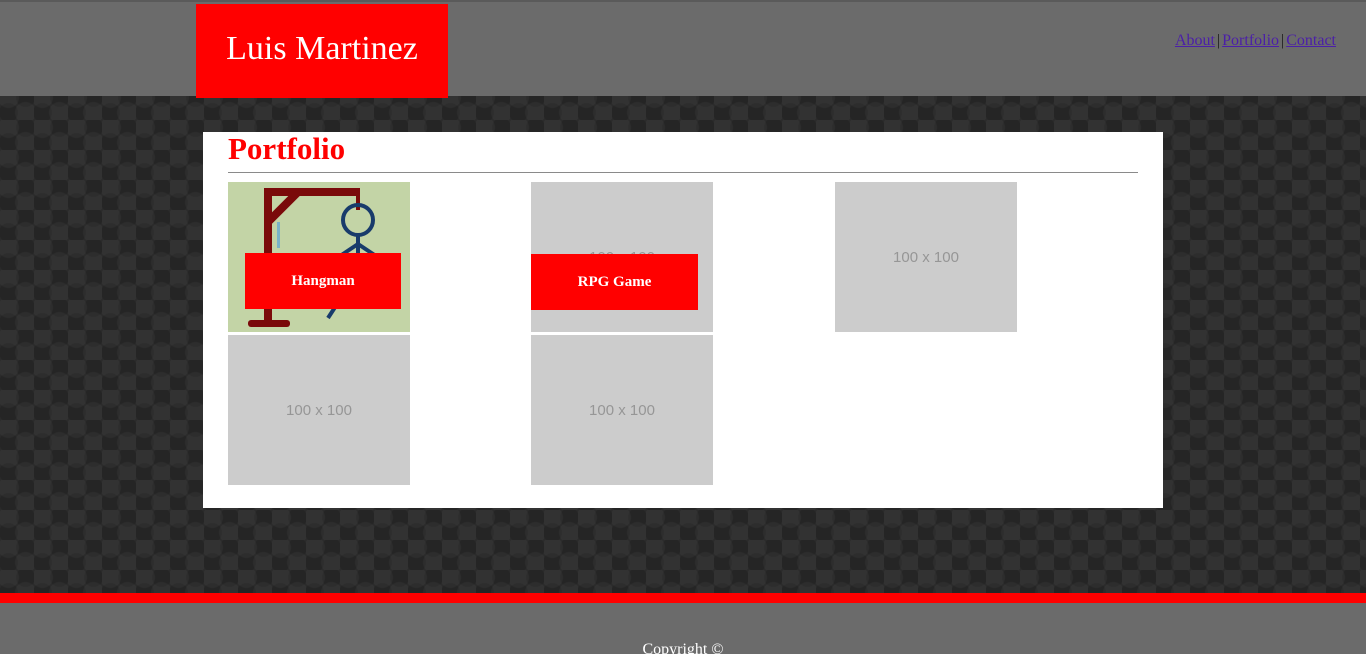 This screenshot has width=1366, height=654. Describe the element at coordinates (323, 281) in the screenshot. I see `portfolio-caption-hangman: Hangman` at that location.